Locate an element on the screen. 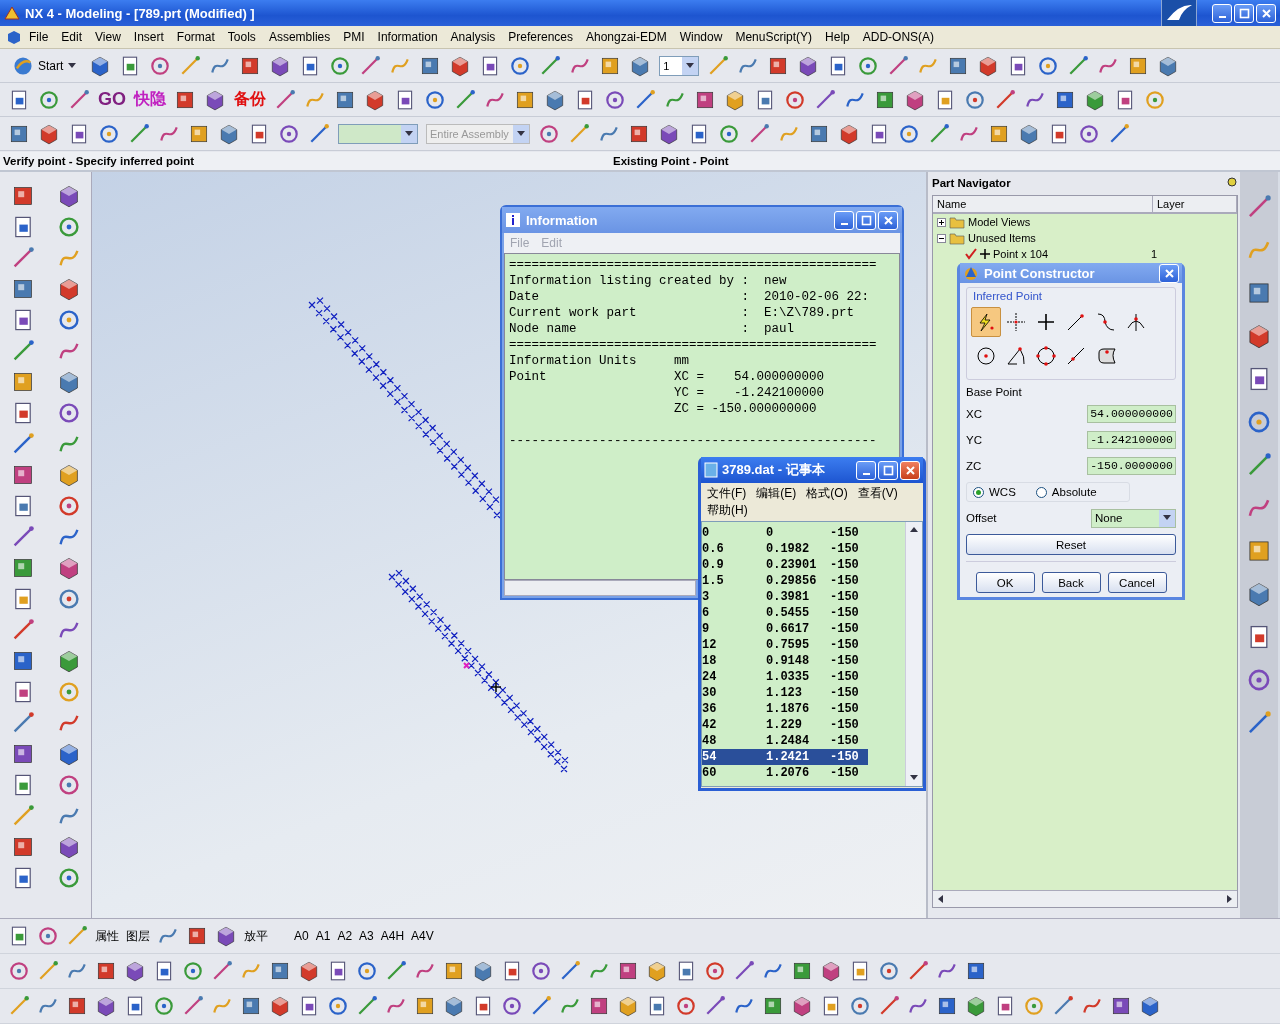 The image size is (1280, 1024). menu-item: Help is located at coordinates (837, 36).